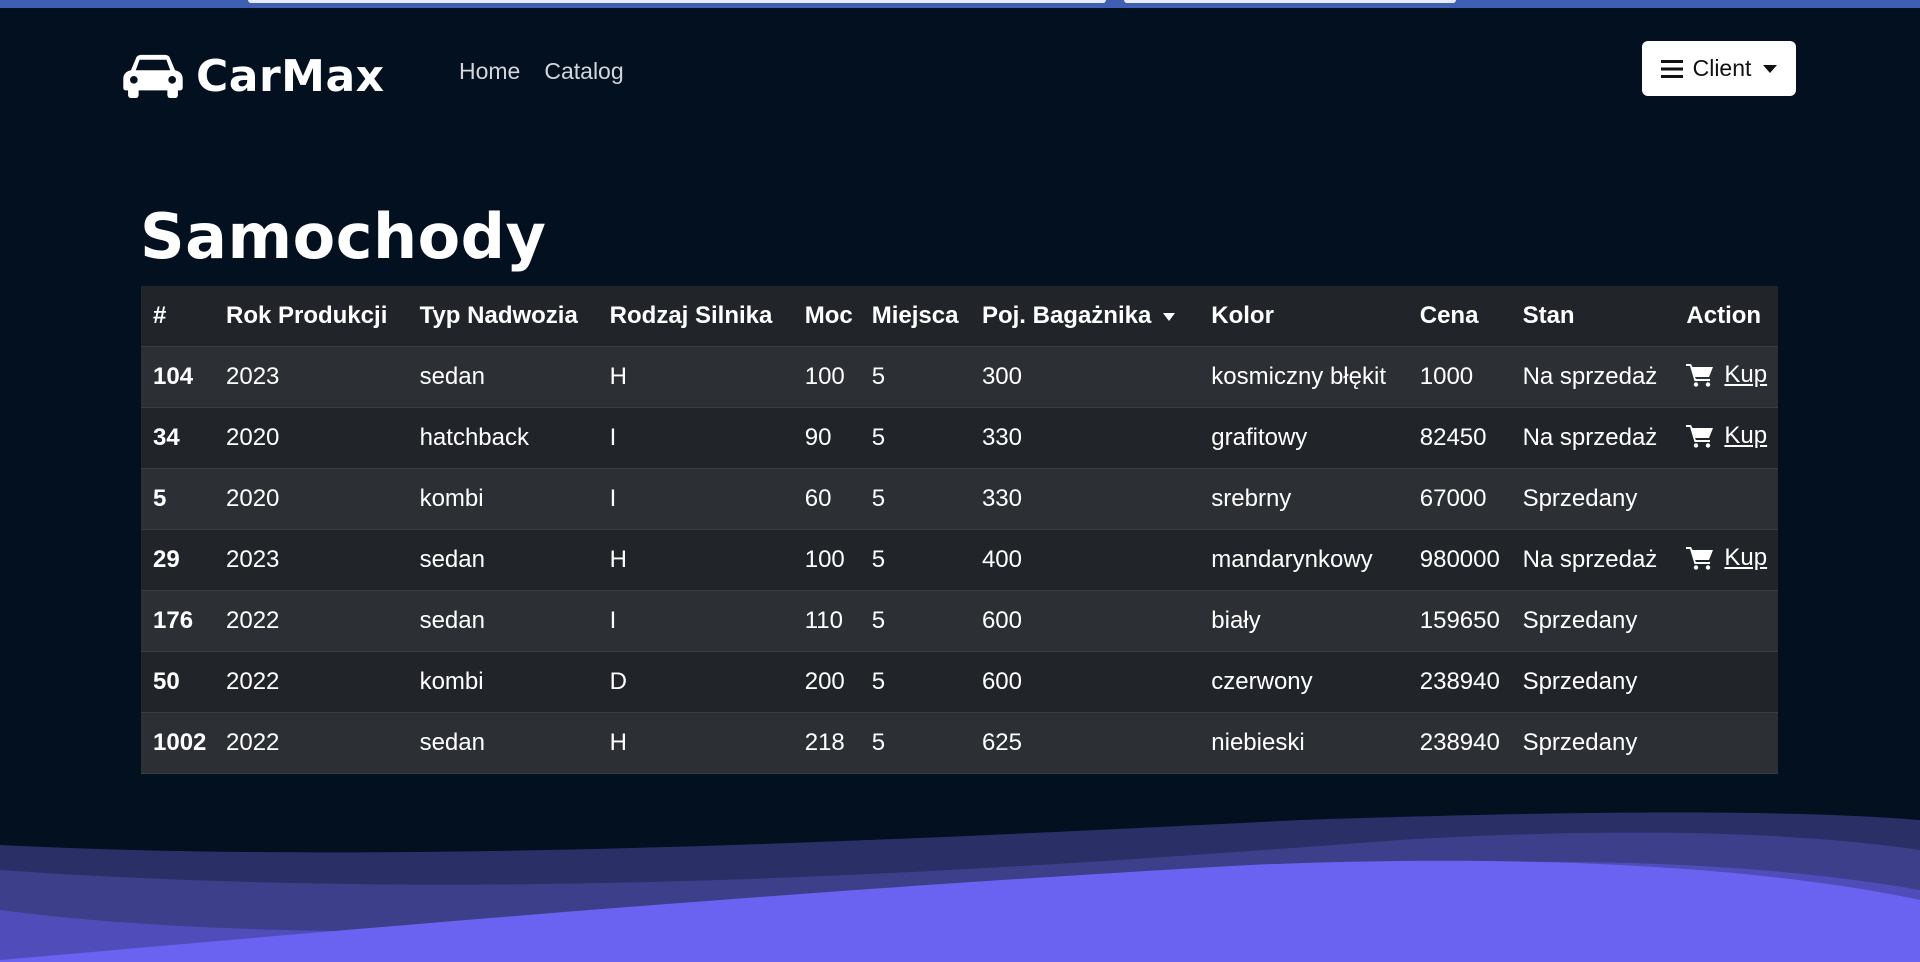 Image resolution: width=1920 pixels, height=962 pixels. I want to click on browser-bar-left, so click(677, 1).